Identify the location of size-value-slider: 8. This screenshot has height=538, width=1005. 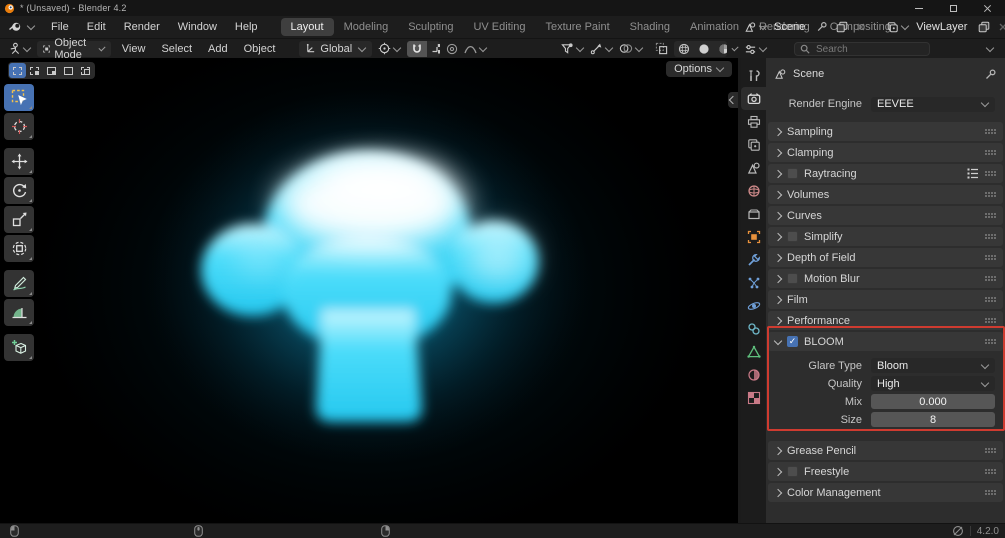
(933, 419).